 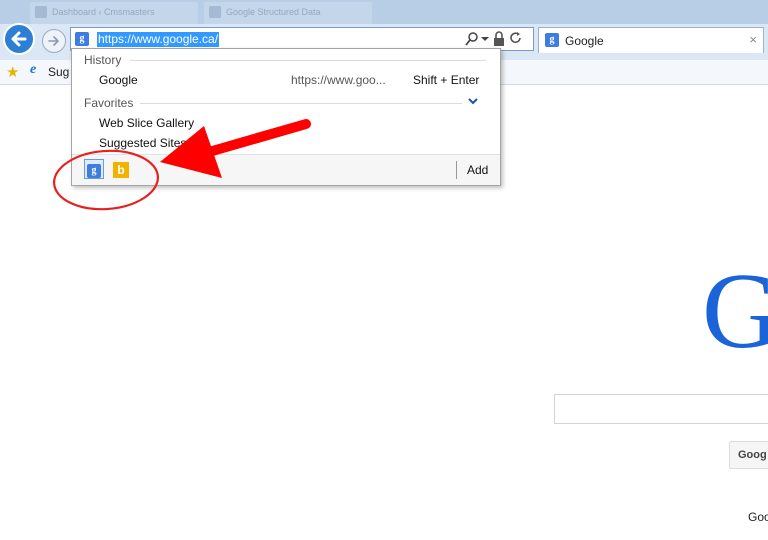 I want to click on background-tab-dashboard: Dashboard ‹ Cmsmasters, so click(x=114, y=13).